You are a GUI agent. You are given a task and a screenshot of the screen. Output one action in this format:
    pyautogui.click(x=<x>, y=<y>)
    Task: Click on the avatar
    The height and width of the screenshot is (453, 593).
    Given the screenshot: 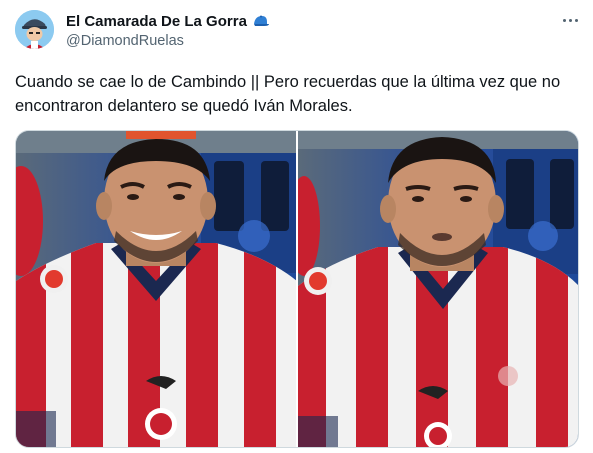 What is the action you would take?
    pyautogui.click(x=34, y=29)
    